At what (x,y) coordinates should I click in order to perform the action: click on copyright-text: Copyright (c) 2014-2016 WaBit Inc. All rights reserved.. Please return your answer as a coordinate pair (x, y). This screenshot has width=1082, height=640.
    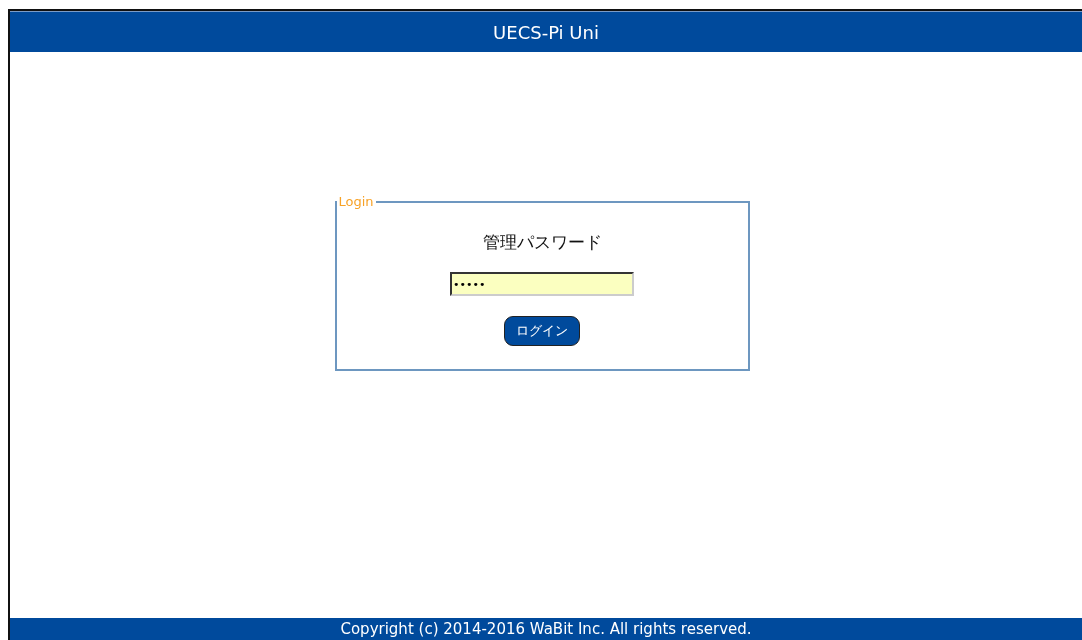
    Looking at the image, I should click on (546, 629).